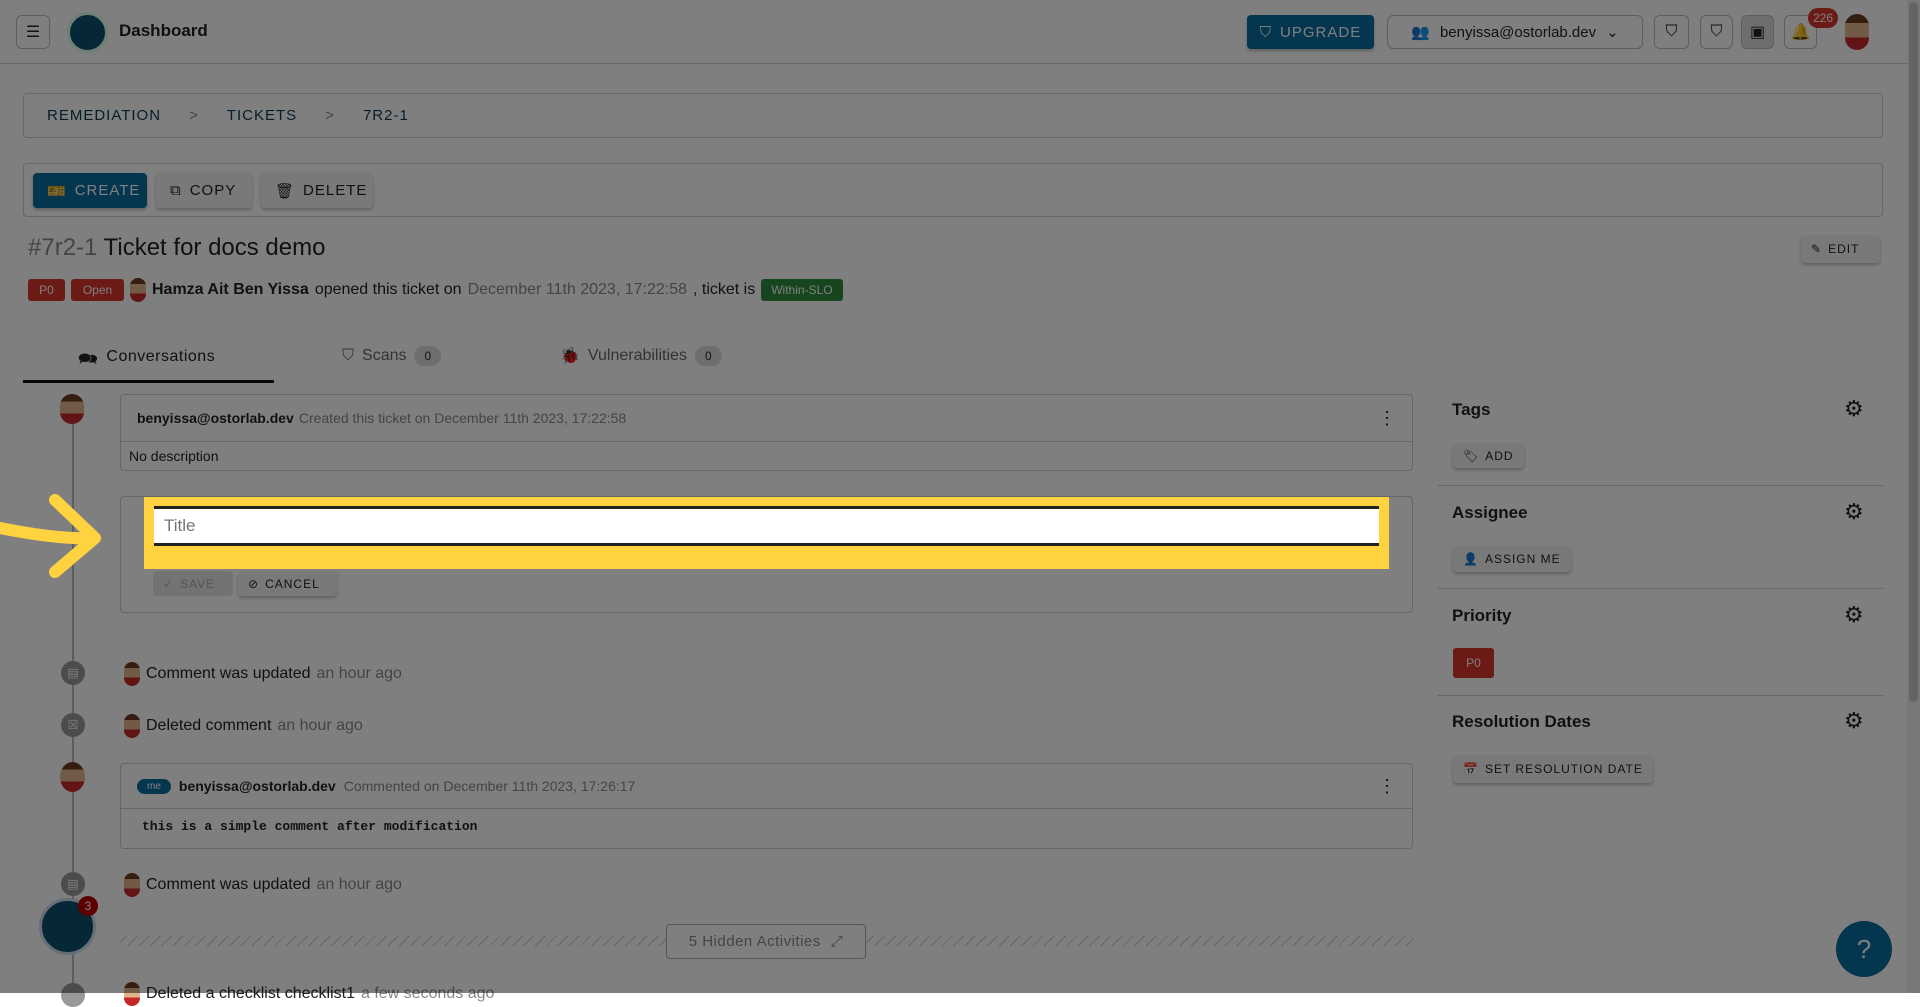 This screenshot has width=1920, height=1007. What do you see at coordinates (50, 536) in the screenshot?
I see `pointer-arrow-icon` at bounding box center [50, 536].